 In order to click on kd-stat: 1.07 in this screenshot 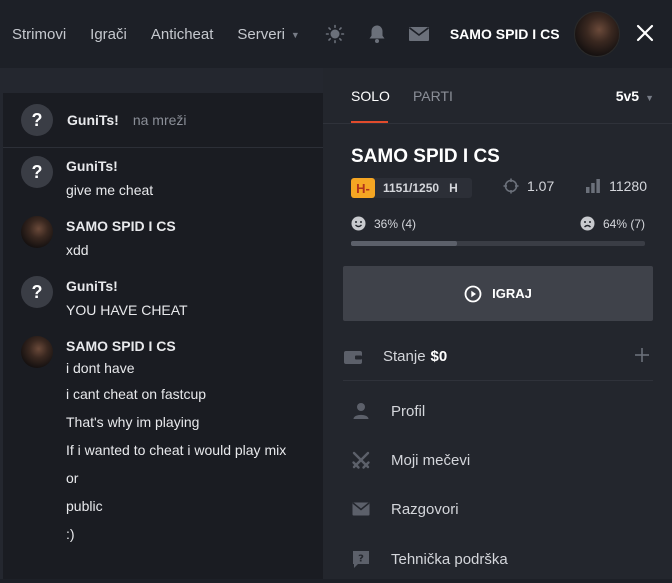, I will do `click(528, 186)`.